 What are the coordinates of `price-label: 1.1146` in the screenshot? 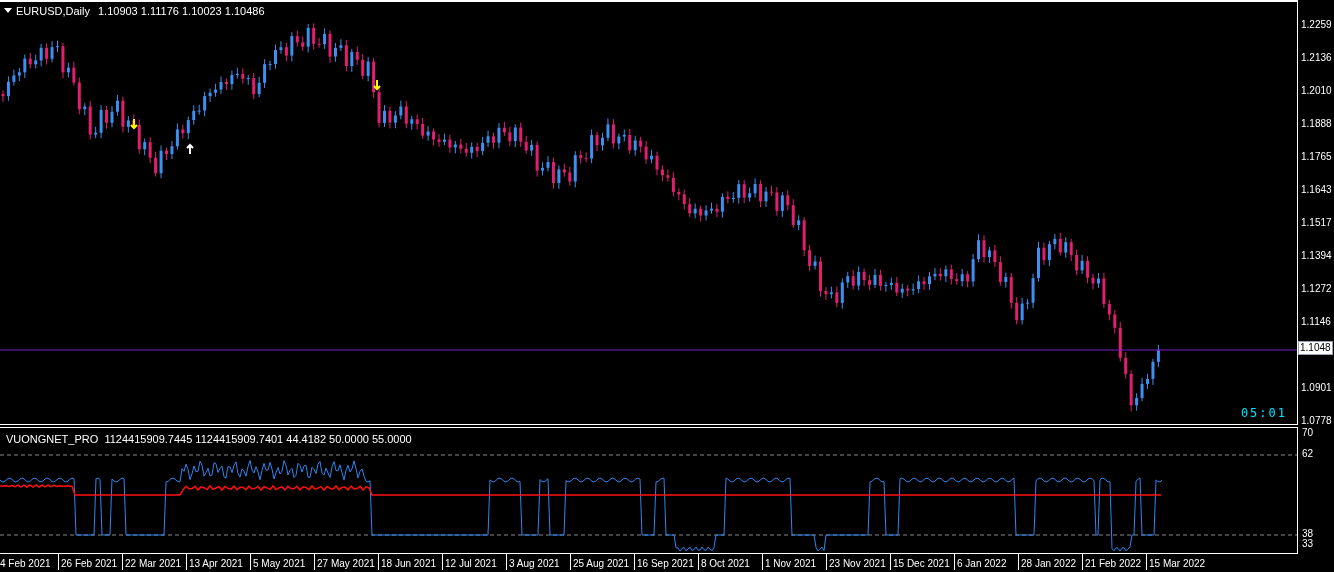 It's located at (1315, 322).